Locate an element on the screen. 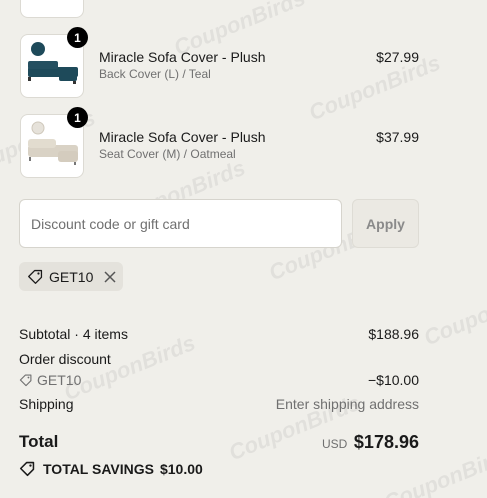 The width and height of the screenshot is (487, 498). order-discount-row: Order discount is located at coordinates (219, 359).